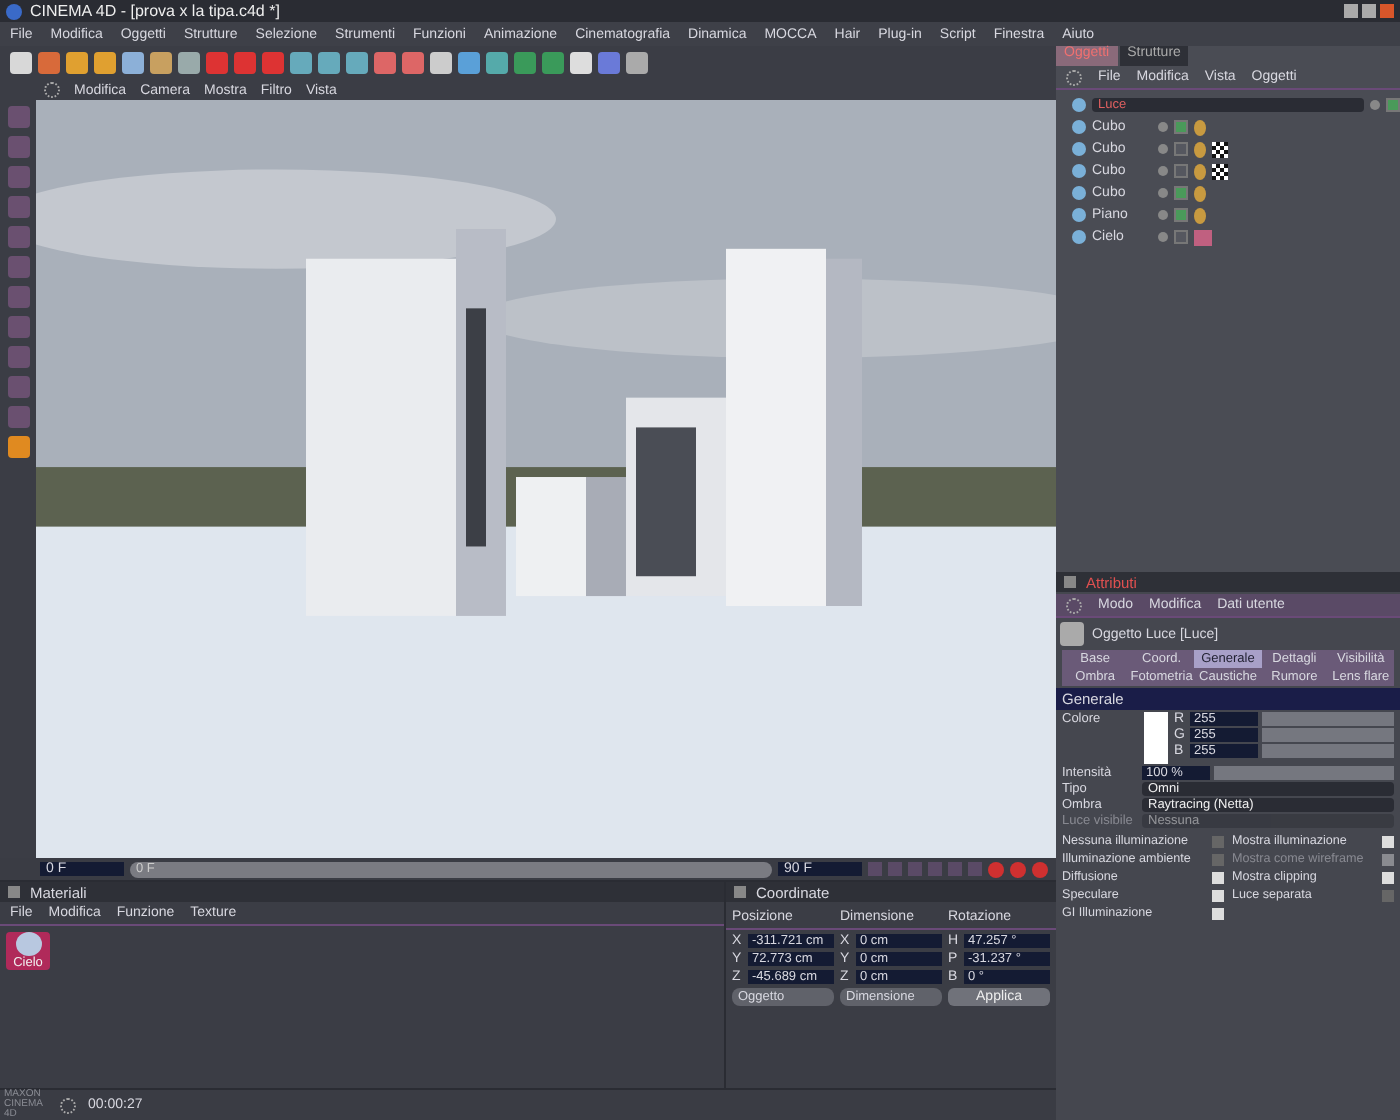 The width and height of the screenshot is (1400, 1120). Describe the element at coordinates (14, 11) in the screenshot. I see `app-logo-icon` at that location.